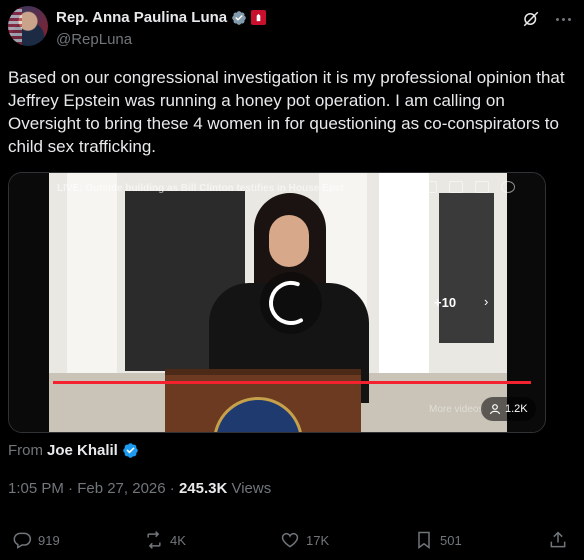  What do you see at coordinates (130, 450) in the screenshot?
I see `verified-blue-icon` at bounding box center [130, 450].